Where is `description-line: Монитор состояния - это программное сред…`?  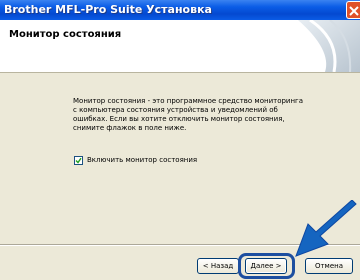 description-line: Монитор состояния - это программное сред… is located at coordinates (188, 101).